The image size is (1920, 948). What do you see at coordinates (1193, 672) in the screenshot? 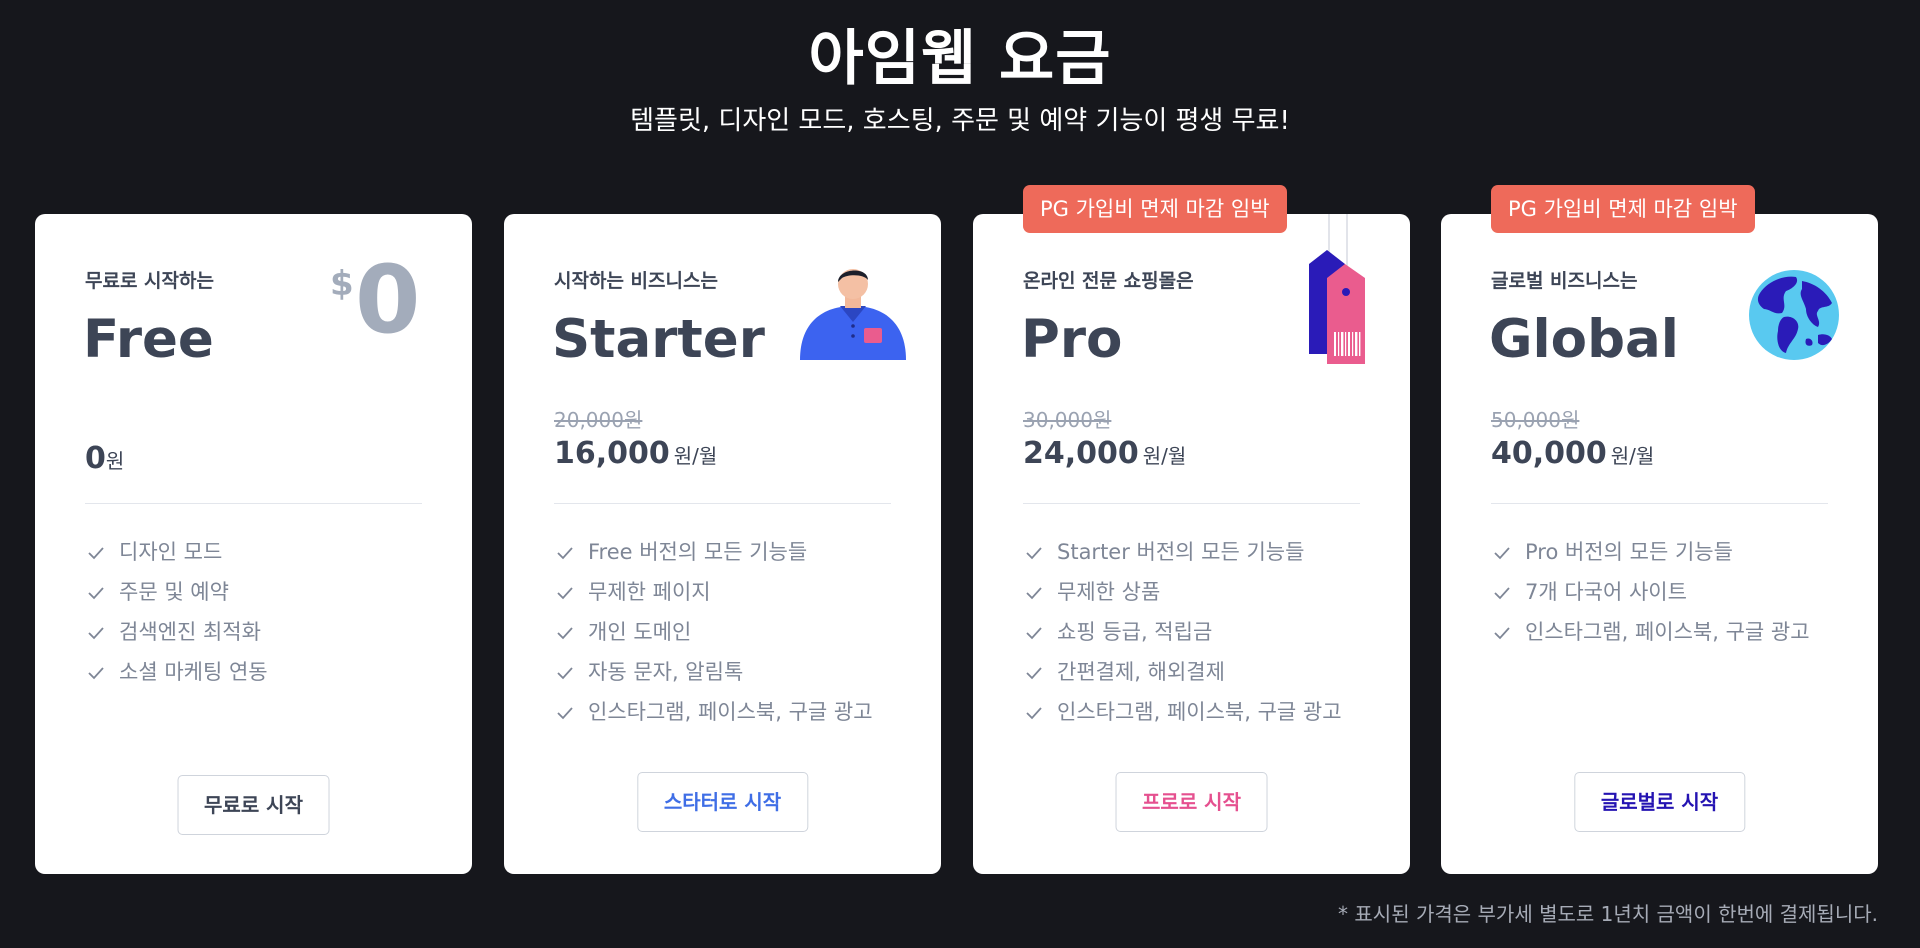
I see `feature-item: 간편결제, 해외결제` at bounding box center [1193, 672].